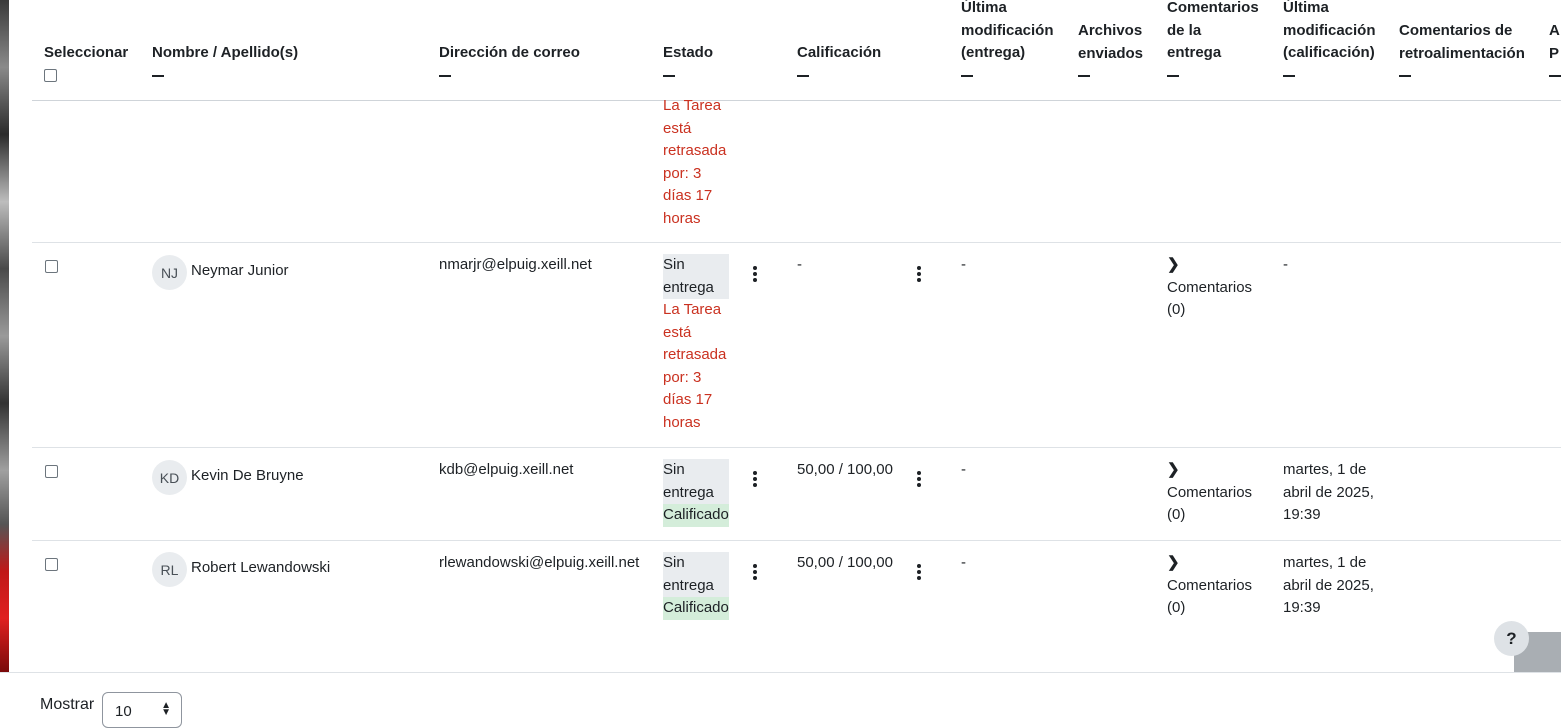  I want to click on header-submission-comments: Comentarios de la entrega, so click(1213, 38).